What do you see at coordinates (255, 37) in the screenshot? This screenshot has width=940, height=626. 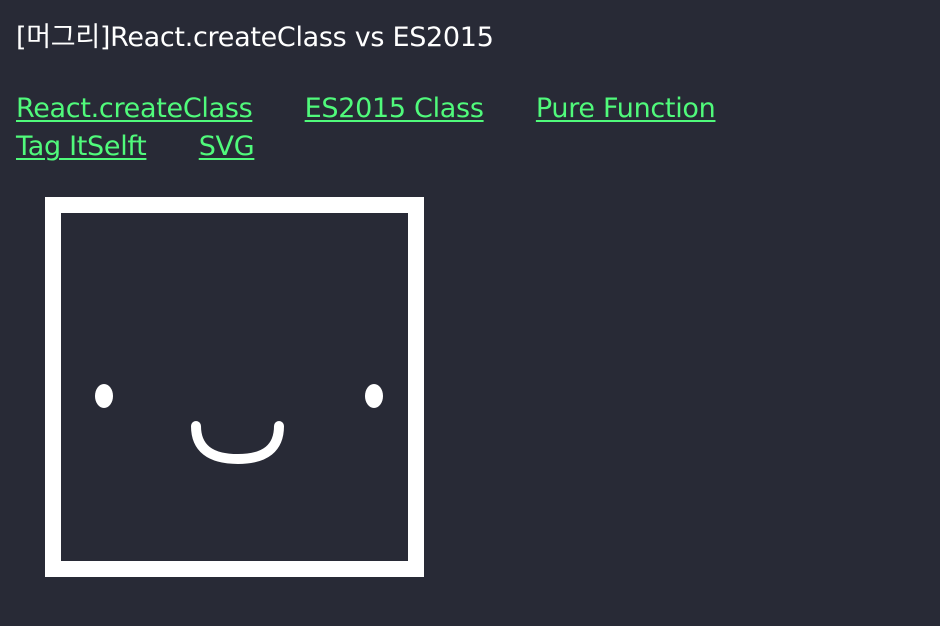 I see `page-title: [머그리]React.createClass vs ES2015` at bounding box center [255, 37].